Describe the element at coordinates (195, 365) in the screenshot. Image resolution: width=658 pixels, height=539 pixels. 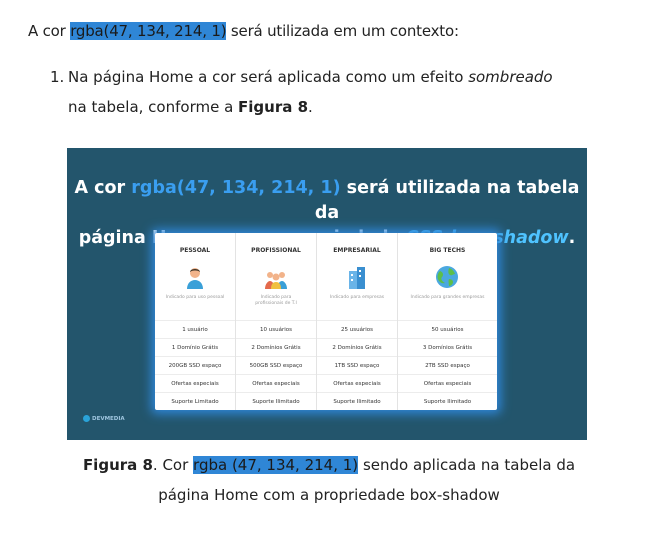
I see `table-row: 200GB SSD espaço` at that location.